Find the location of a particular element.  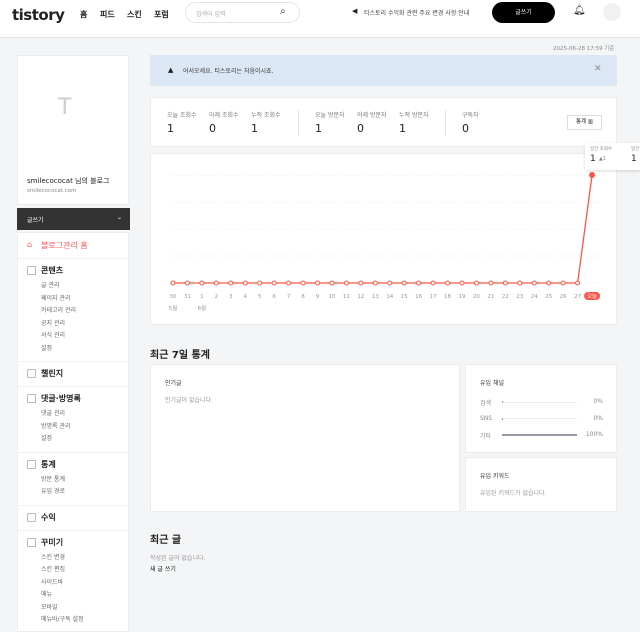

announcement-link: 티스토리 수익화 관련 주요 변경 사항 안내 is located at coordinates (416, 12).